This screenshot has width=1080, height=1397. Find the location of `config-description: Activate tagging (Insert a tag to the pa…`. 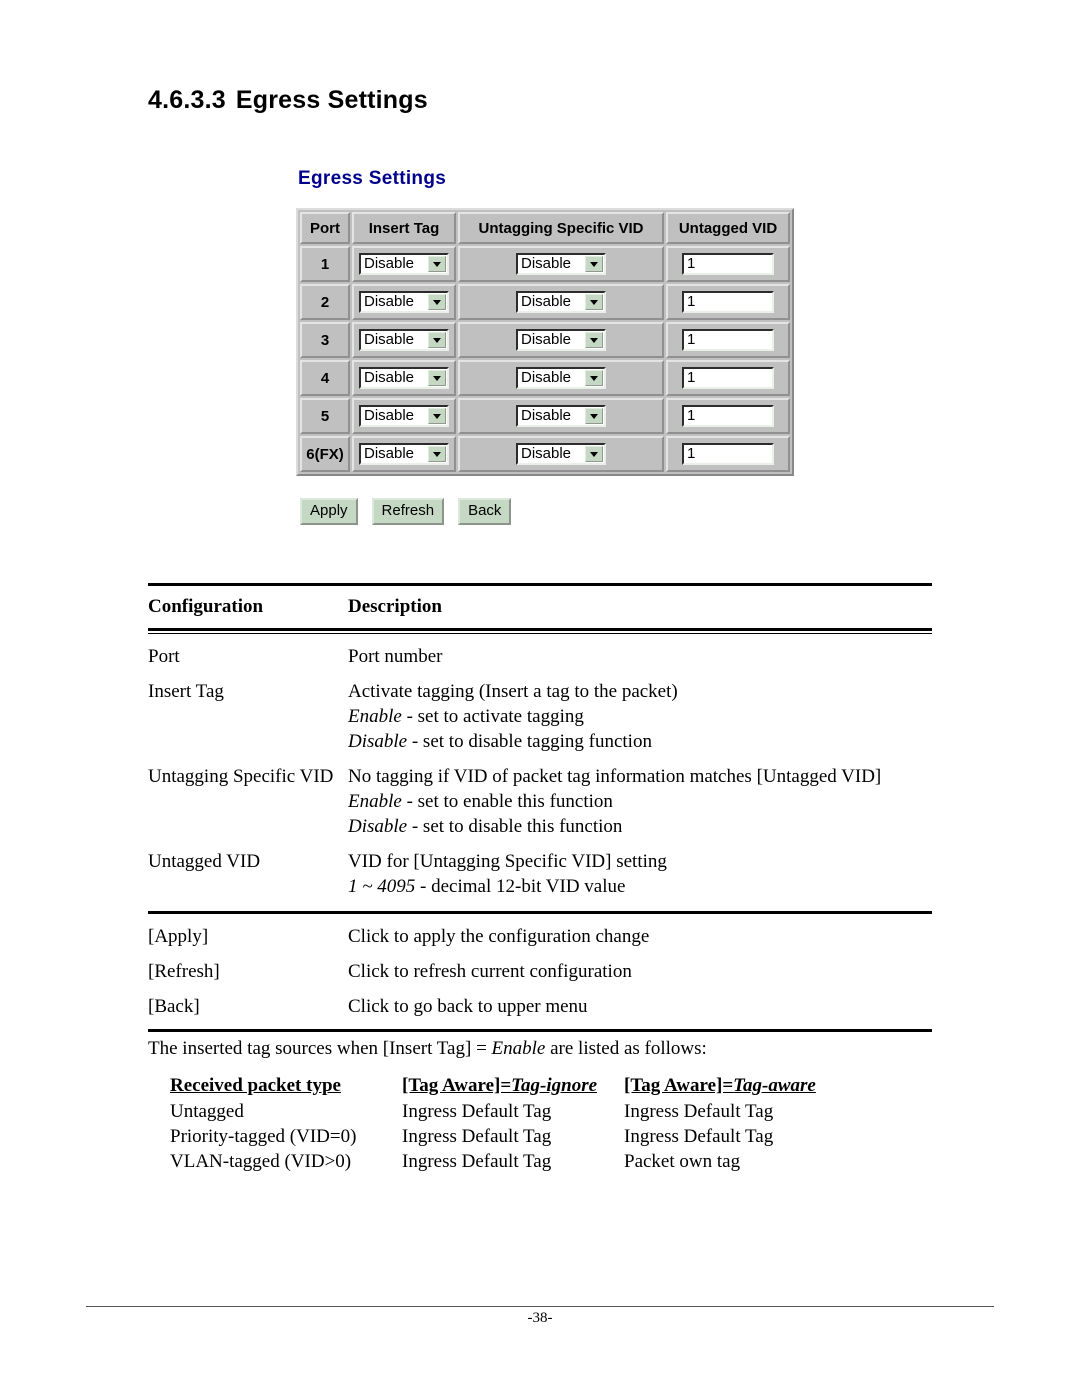

config-description: Activate tagging (Insert a tag to the pa… is located at coordinates (640, 716).